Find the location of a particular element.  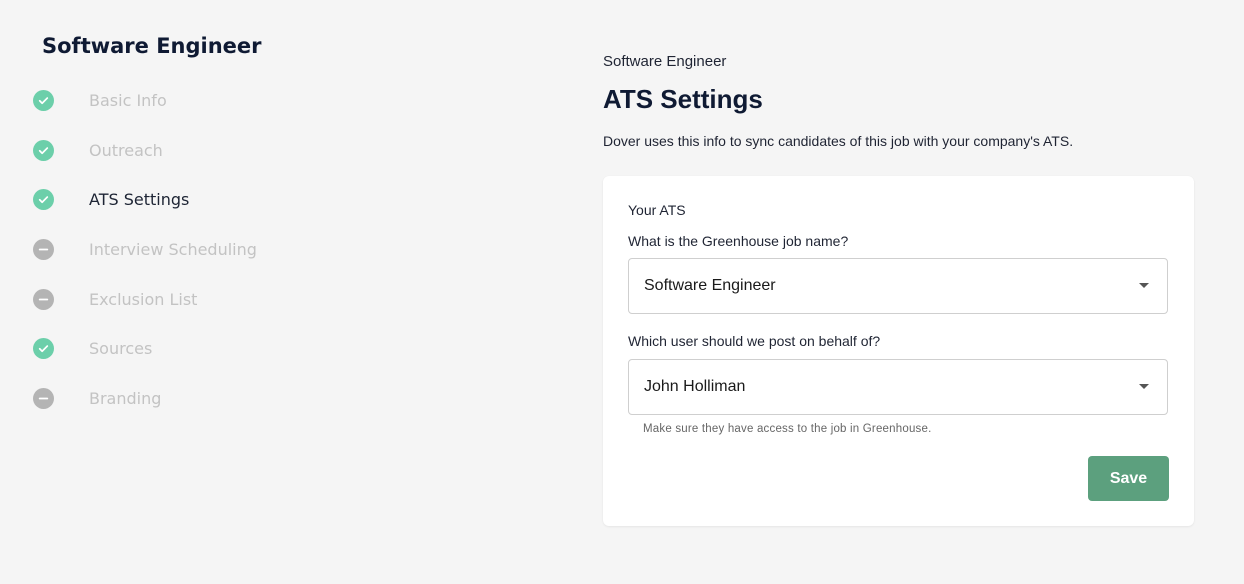

step-outreach: Outreach is located at coordinates (145, 164).